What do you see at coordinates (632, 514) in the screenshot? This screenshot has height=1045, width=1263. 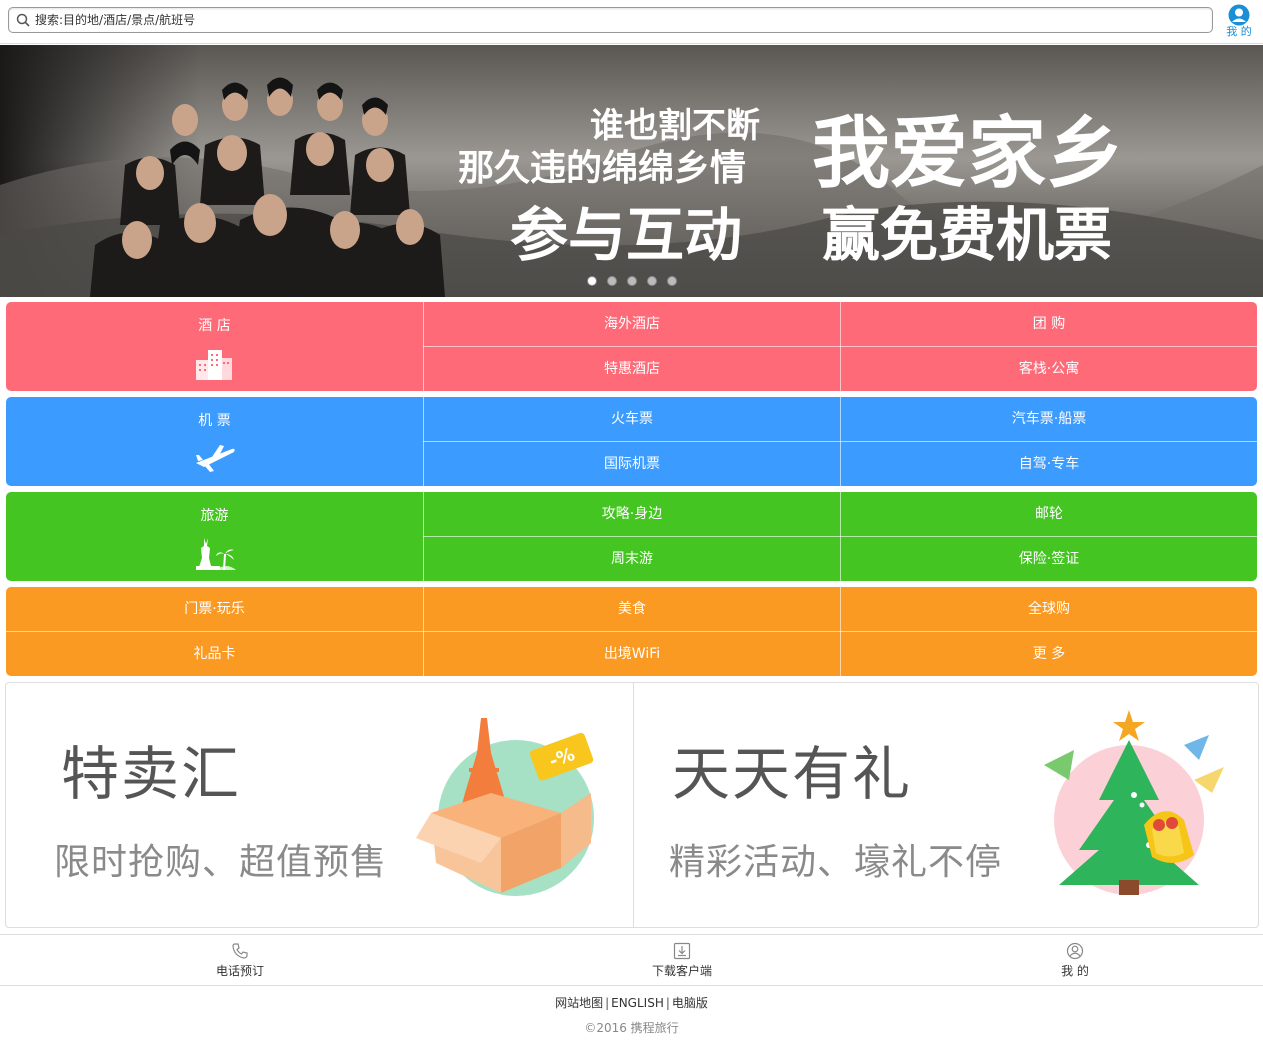 I see `guide-nearby-link: 攻略·身边` at bounding box center [632, 514].